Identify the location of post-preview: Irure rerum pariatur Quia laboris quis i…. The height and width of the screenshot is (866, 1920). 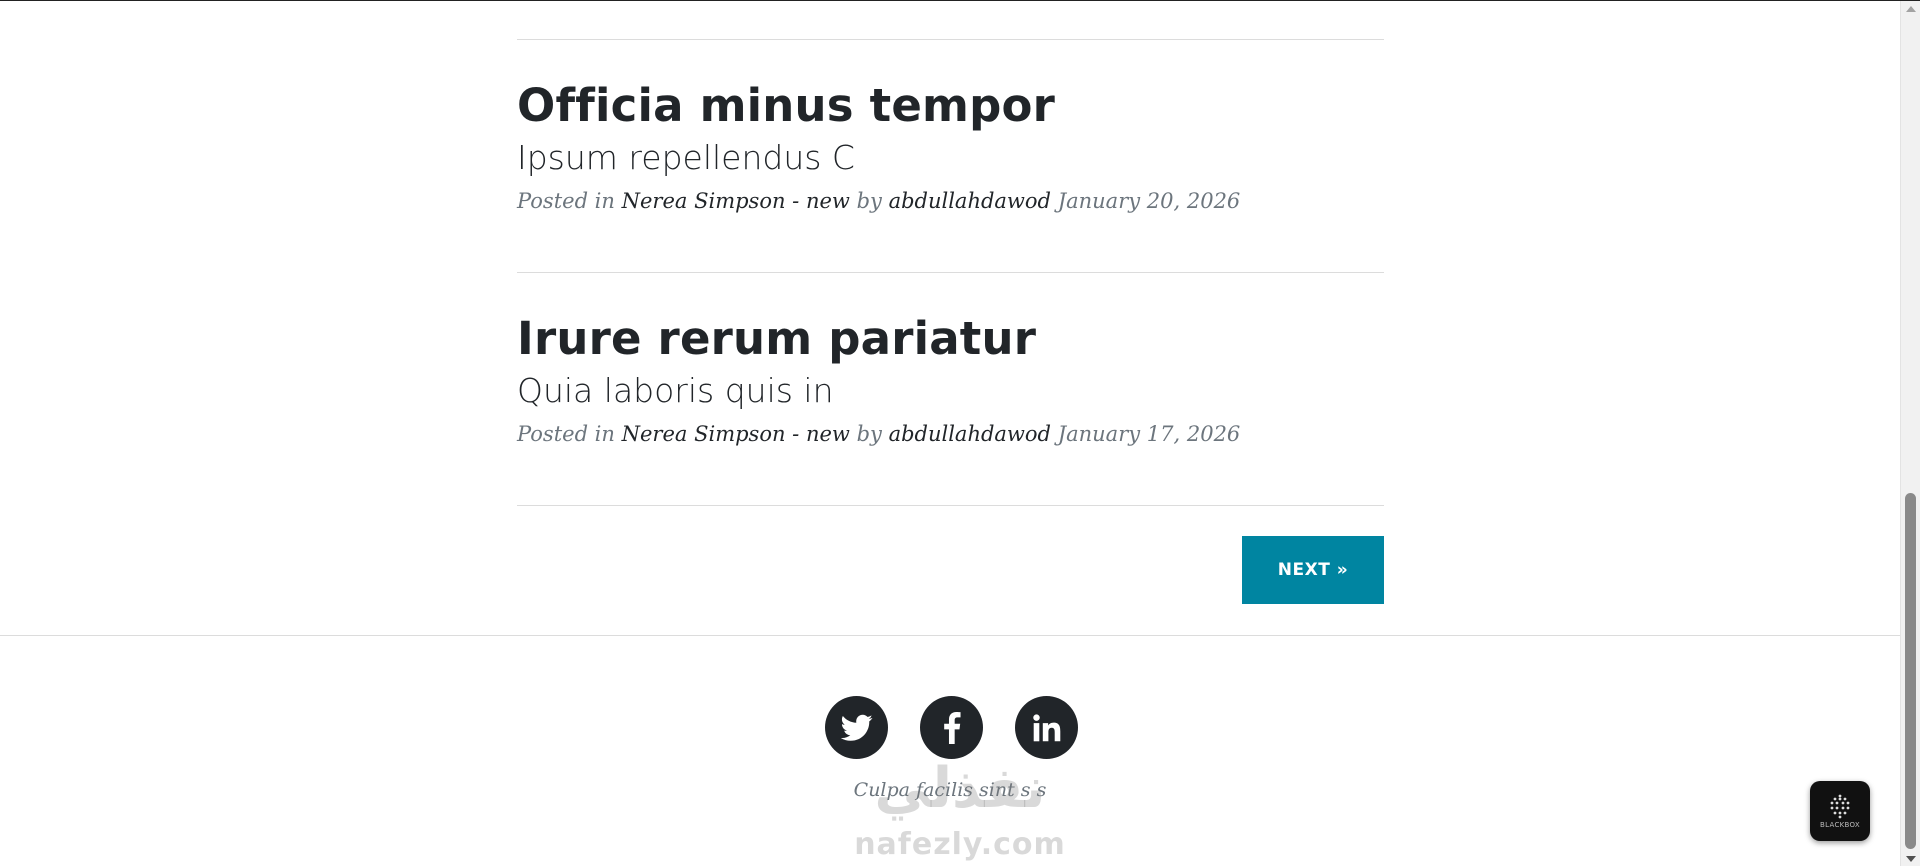
(950, 380).